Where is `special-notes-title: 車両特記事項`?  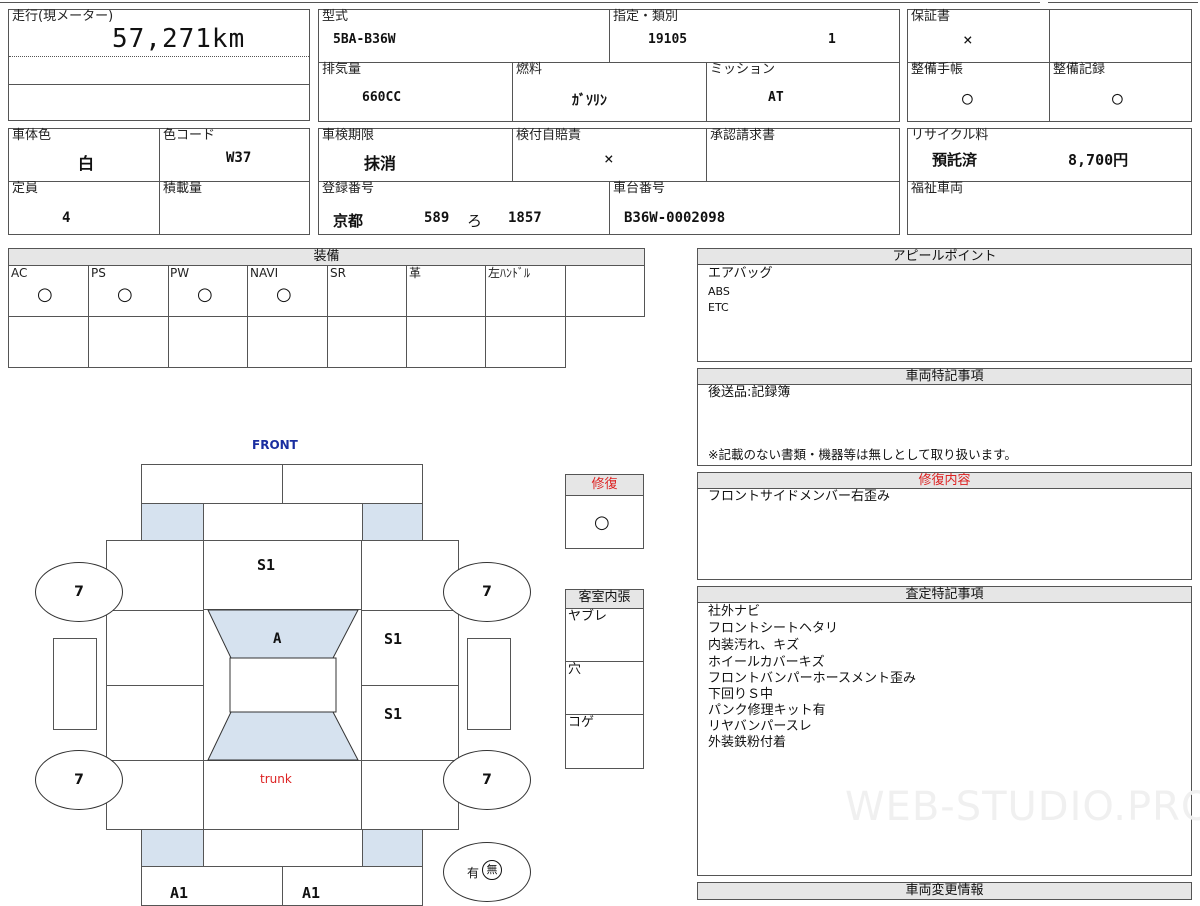
special-notes-title: 車両特記事項 is located at coordinates (944, 376).